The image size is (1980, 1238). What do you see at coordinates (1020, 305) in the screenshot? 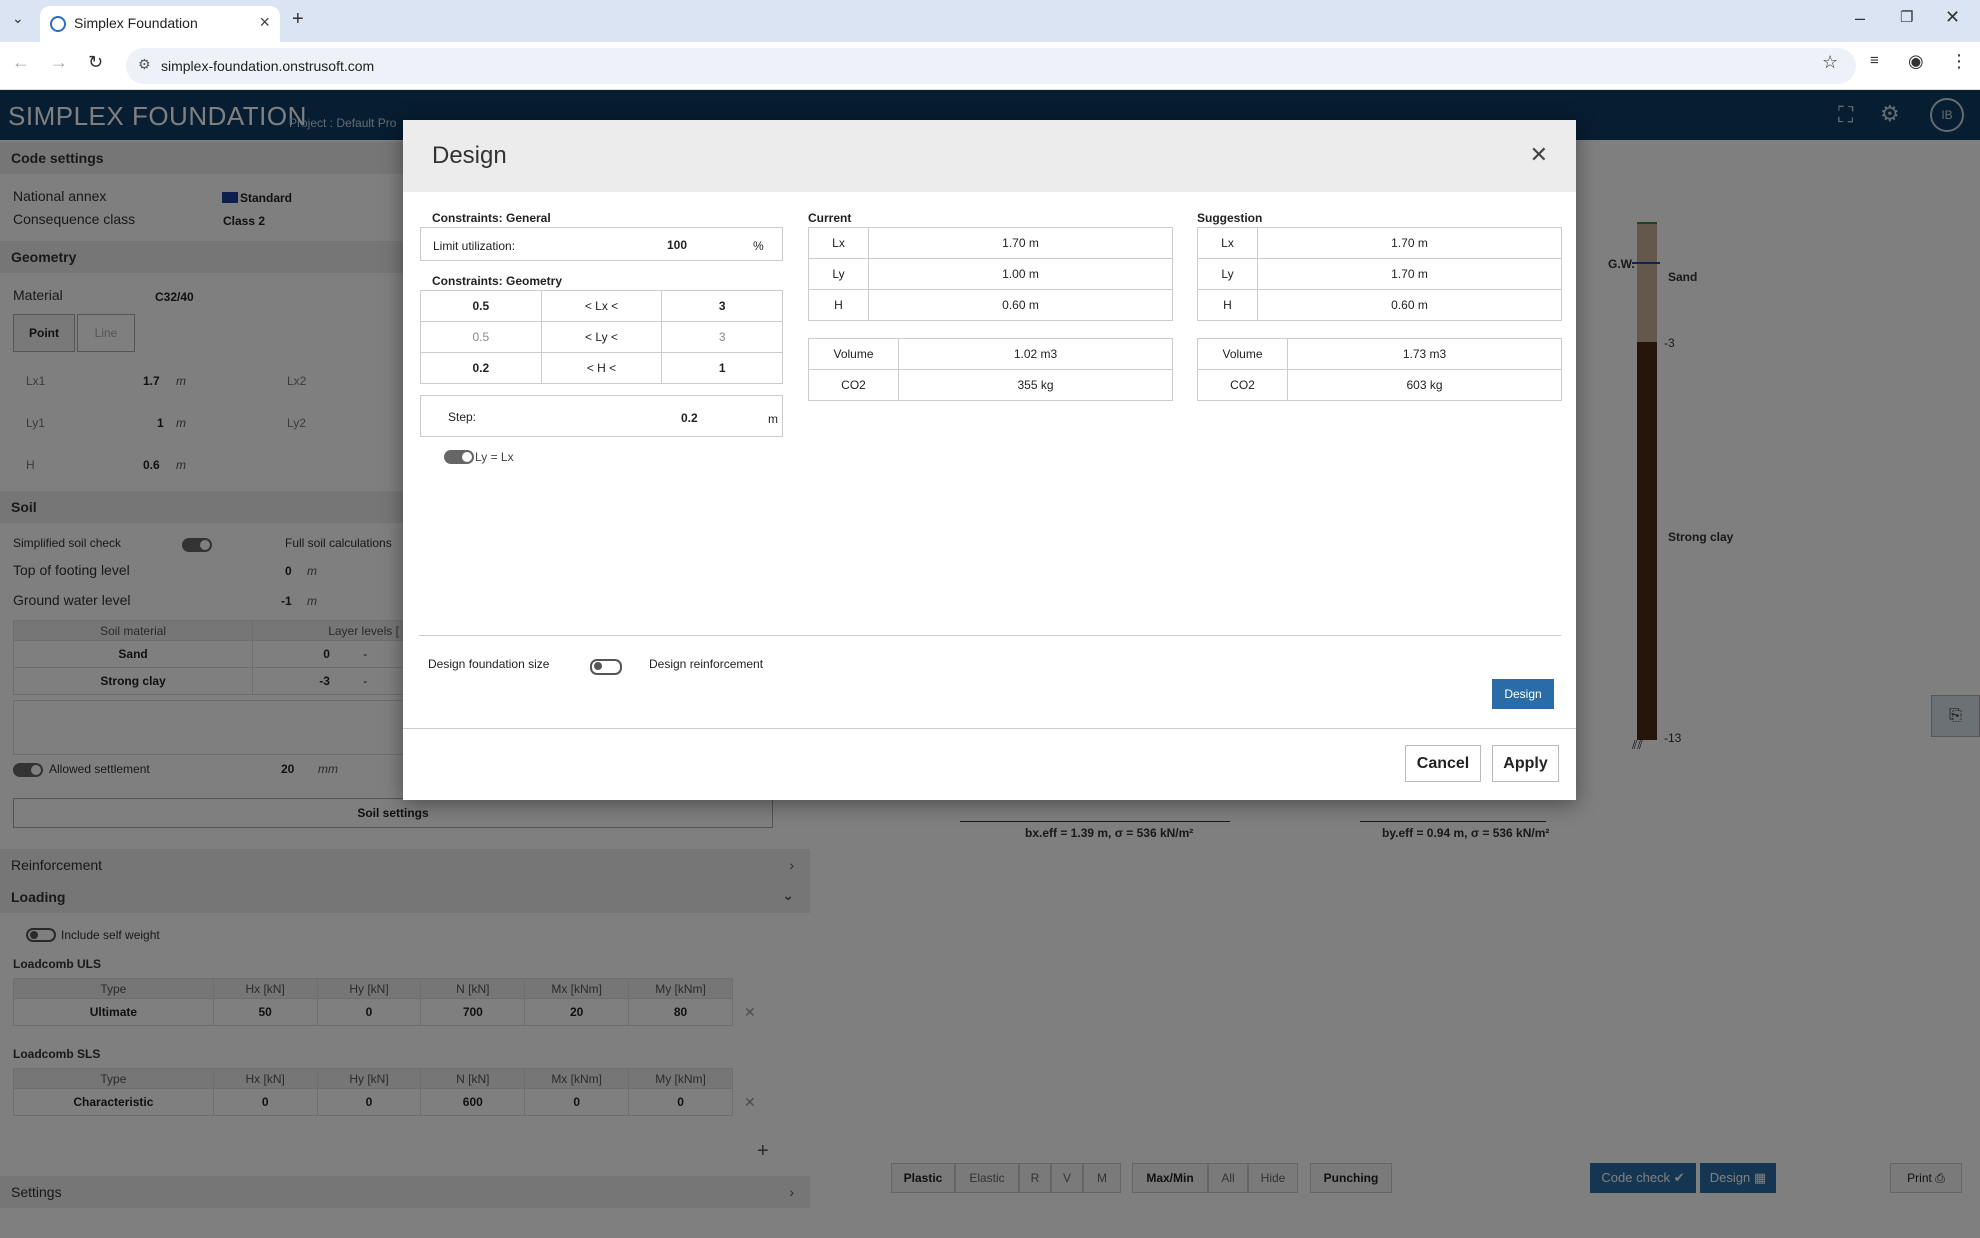
I see `current-h-value: 0.60 m` at bounding box center [1020, 305].